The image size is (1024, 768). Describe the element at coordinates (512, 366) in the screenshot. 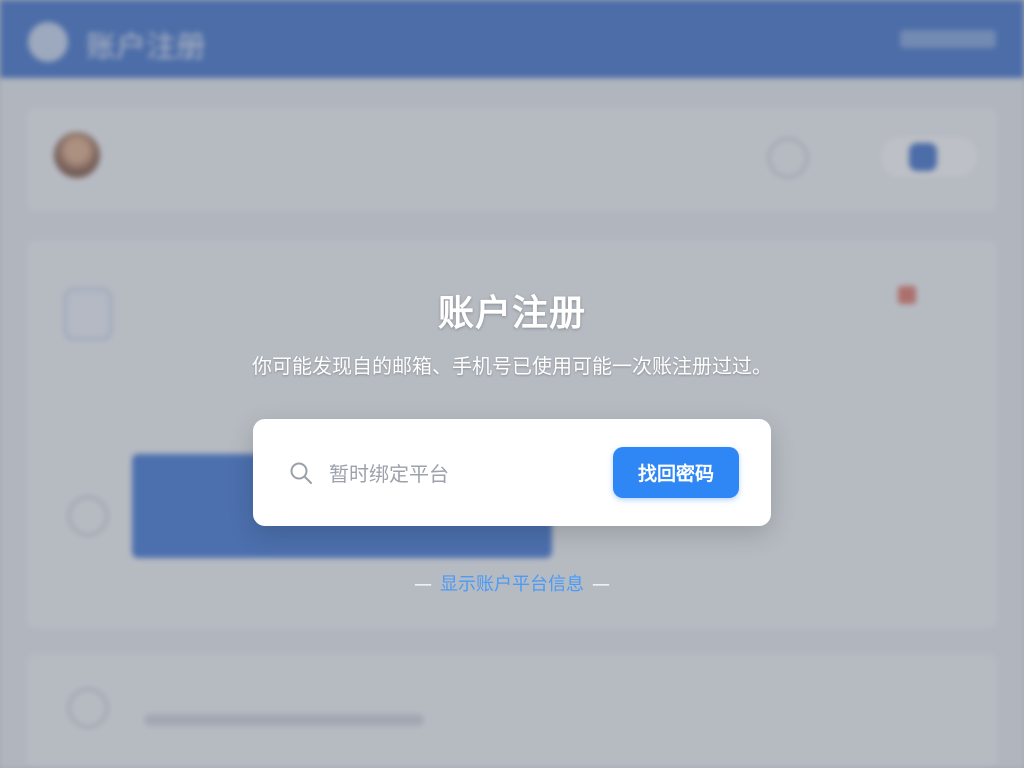

I see `dialog-subtitle: 你可能发现自的邮箱、手机号已使用可能一次账注册过过。` at that location.